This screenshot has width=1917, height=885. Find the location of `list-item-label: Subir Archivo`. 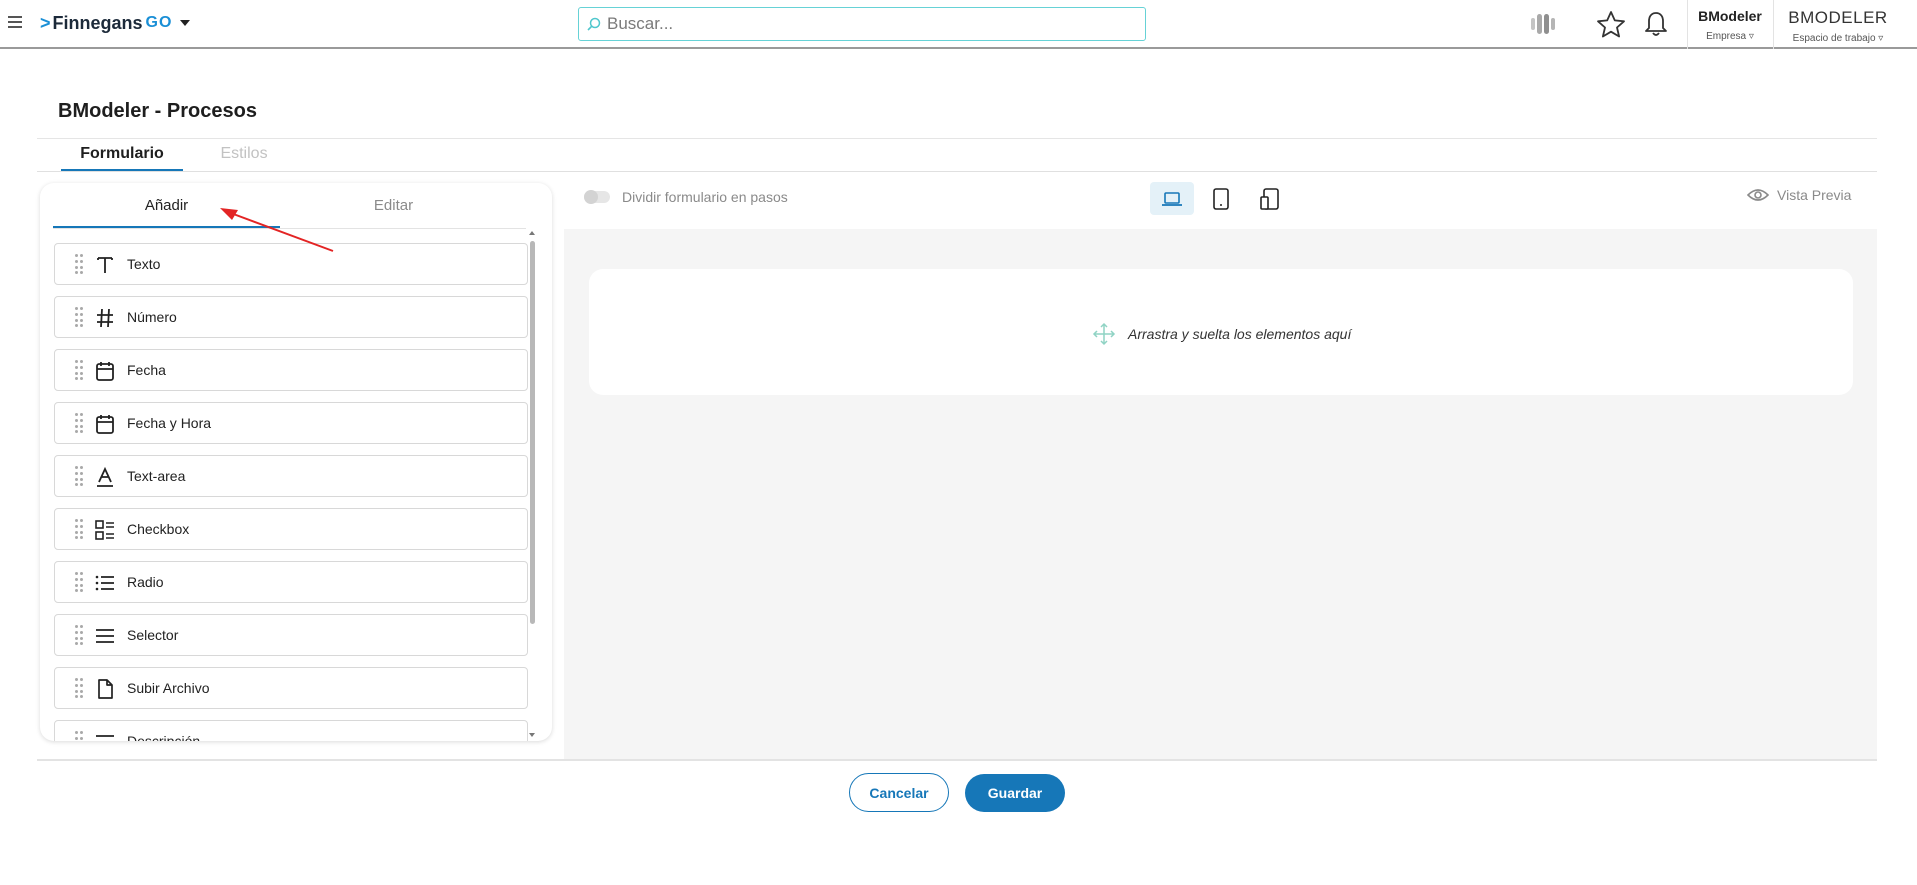

list-item-label: Subir Archivo is located at coordinates (168, 688).